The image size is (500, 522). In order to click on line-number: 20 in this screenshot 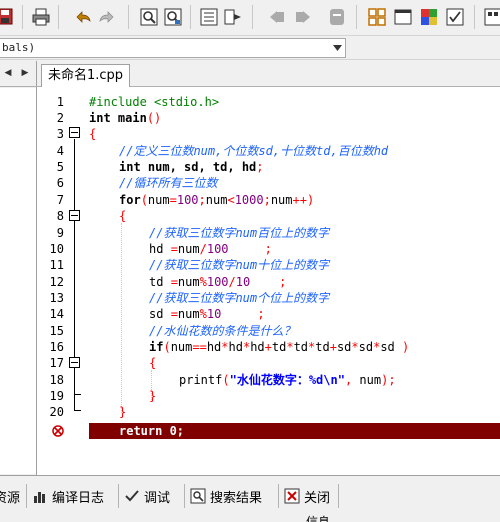, I will do `click(56, 412)`.